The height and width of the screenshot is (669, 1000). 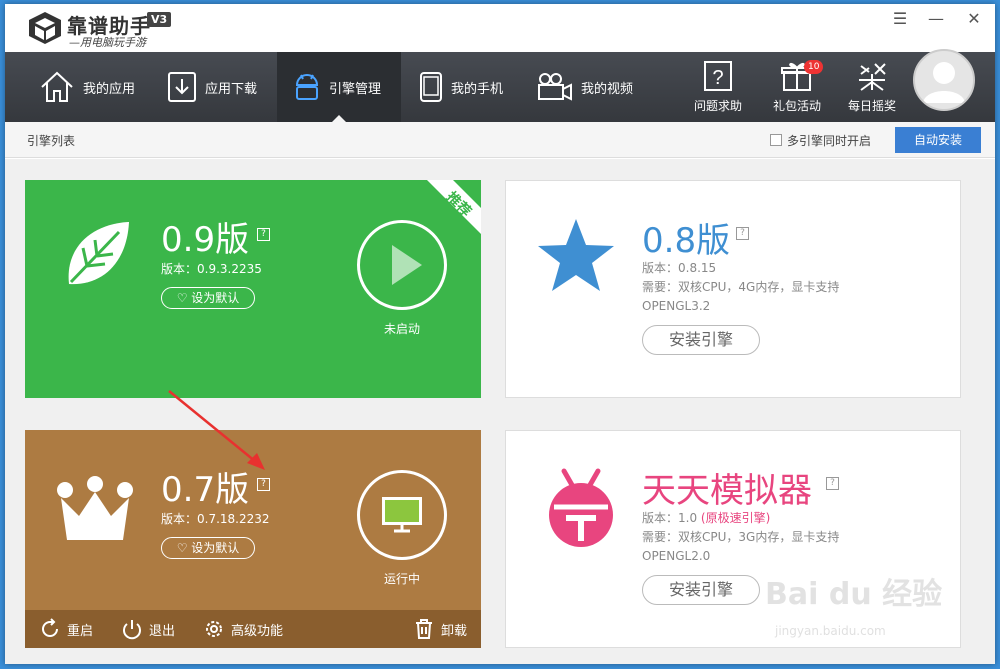 I want to click on avatar, so click(x=944, y=80).